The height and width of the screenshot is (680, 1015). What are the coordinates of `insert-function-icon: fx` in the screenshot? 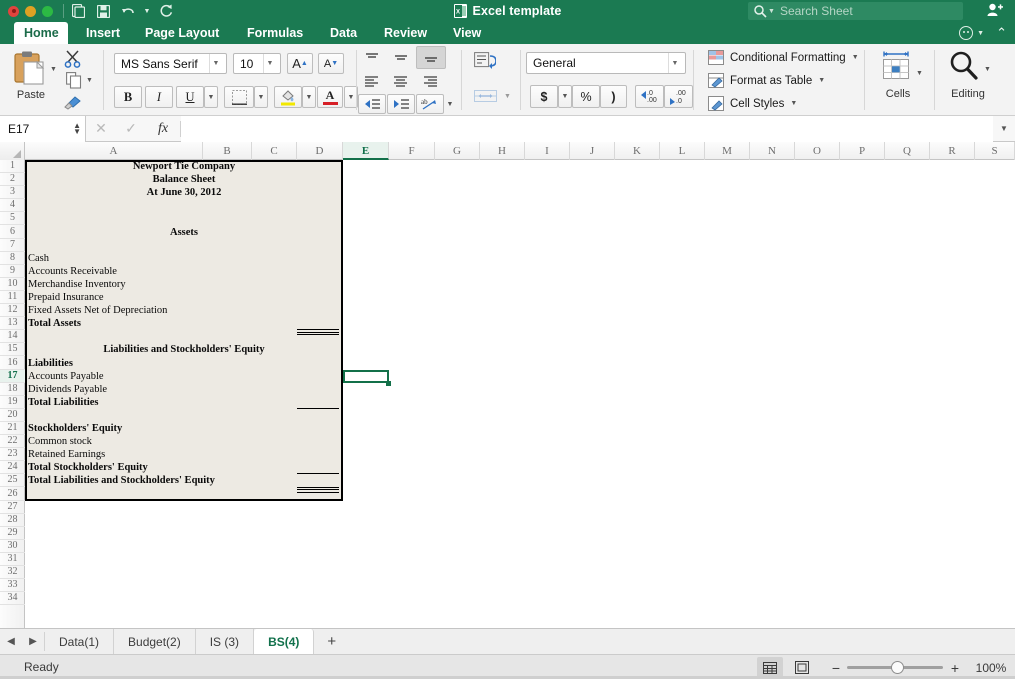 It's located at (163, 129).